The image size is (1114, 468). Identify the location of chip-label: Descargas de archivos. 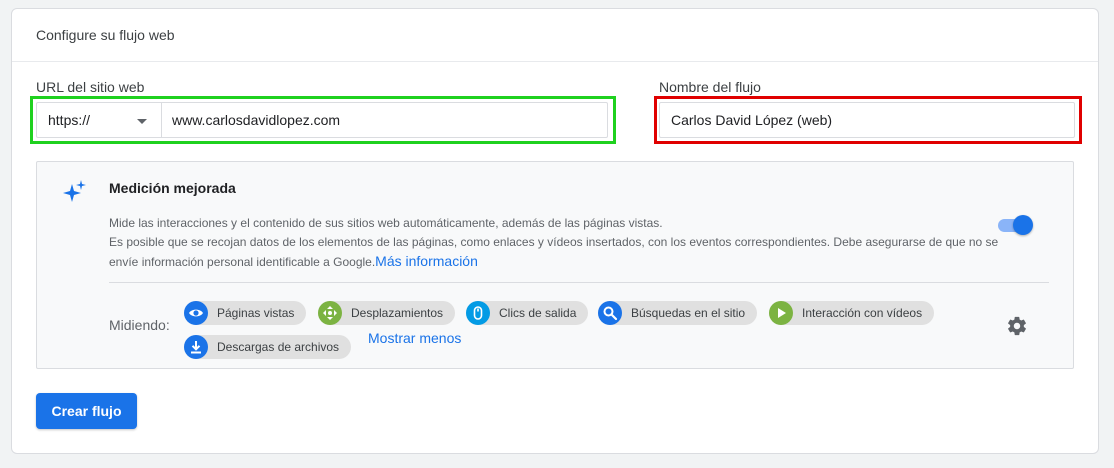
(278, 347).